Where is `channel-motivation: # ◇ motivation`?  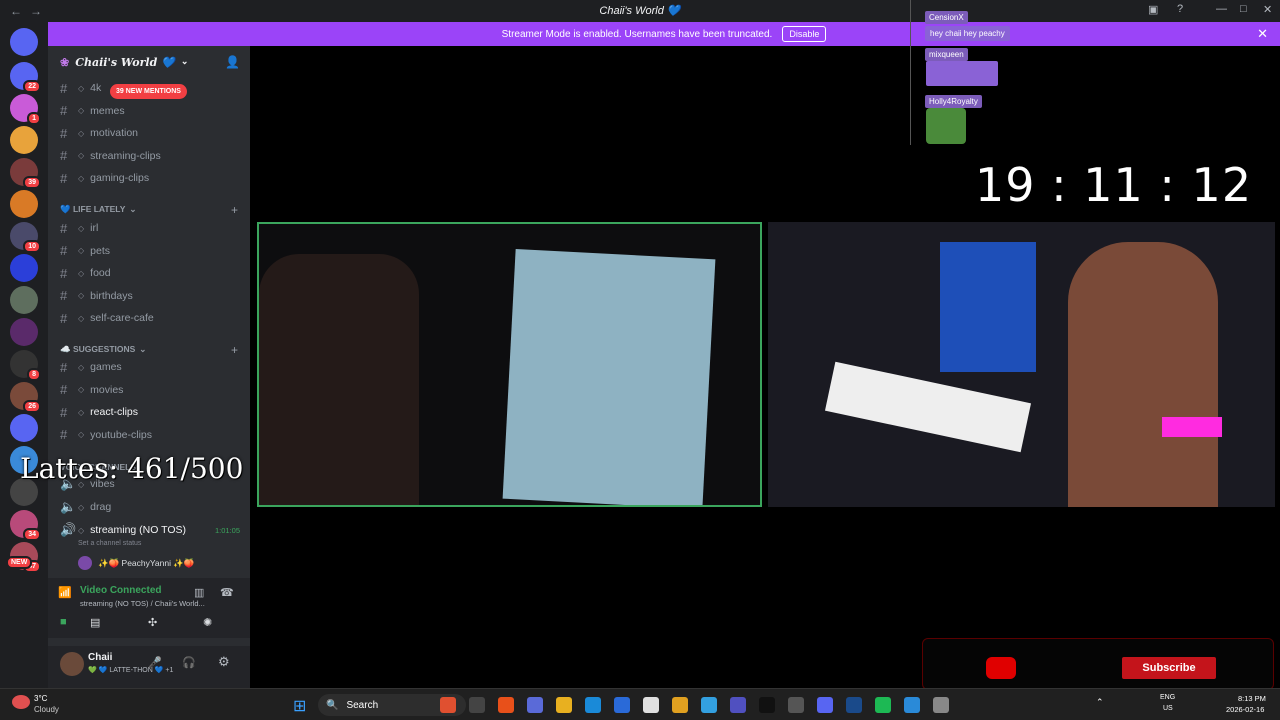 channel-motivation: # ◇ motivation is located at coordinates (151, 133).